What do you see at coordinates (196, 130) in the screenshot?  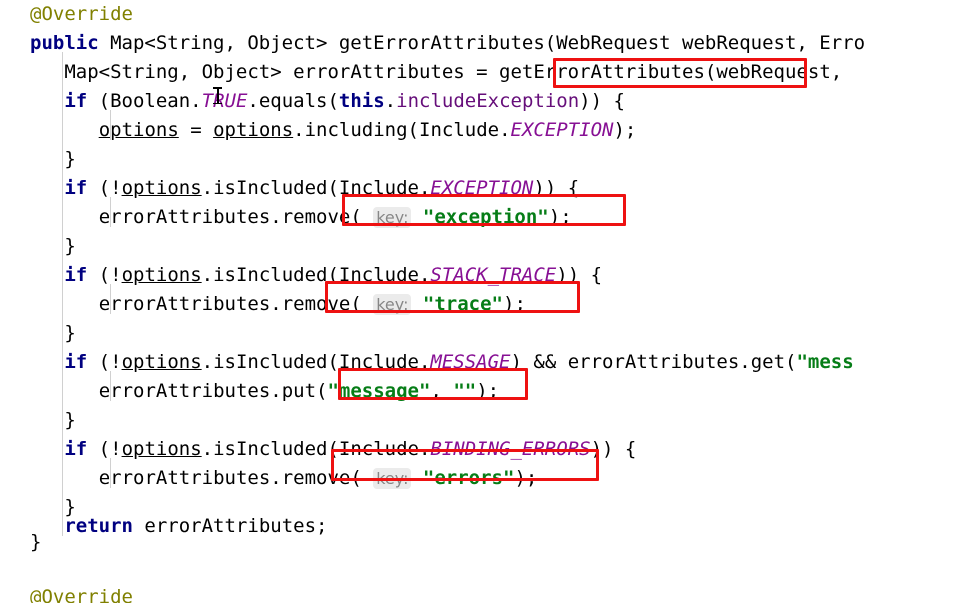 I see `code-token-plain: =` at bounding box center [196, 130].